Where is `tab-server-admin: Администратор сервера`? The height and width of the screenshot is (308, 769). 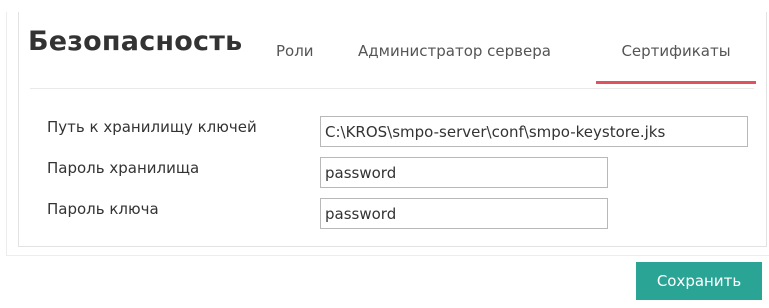 tab-server-admin: Администратор сервера is located at coordinates (454, 63).